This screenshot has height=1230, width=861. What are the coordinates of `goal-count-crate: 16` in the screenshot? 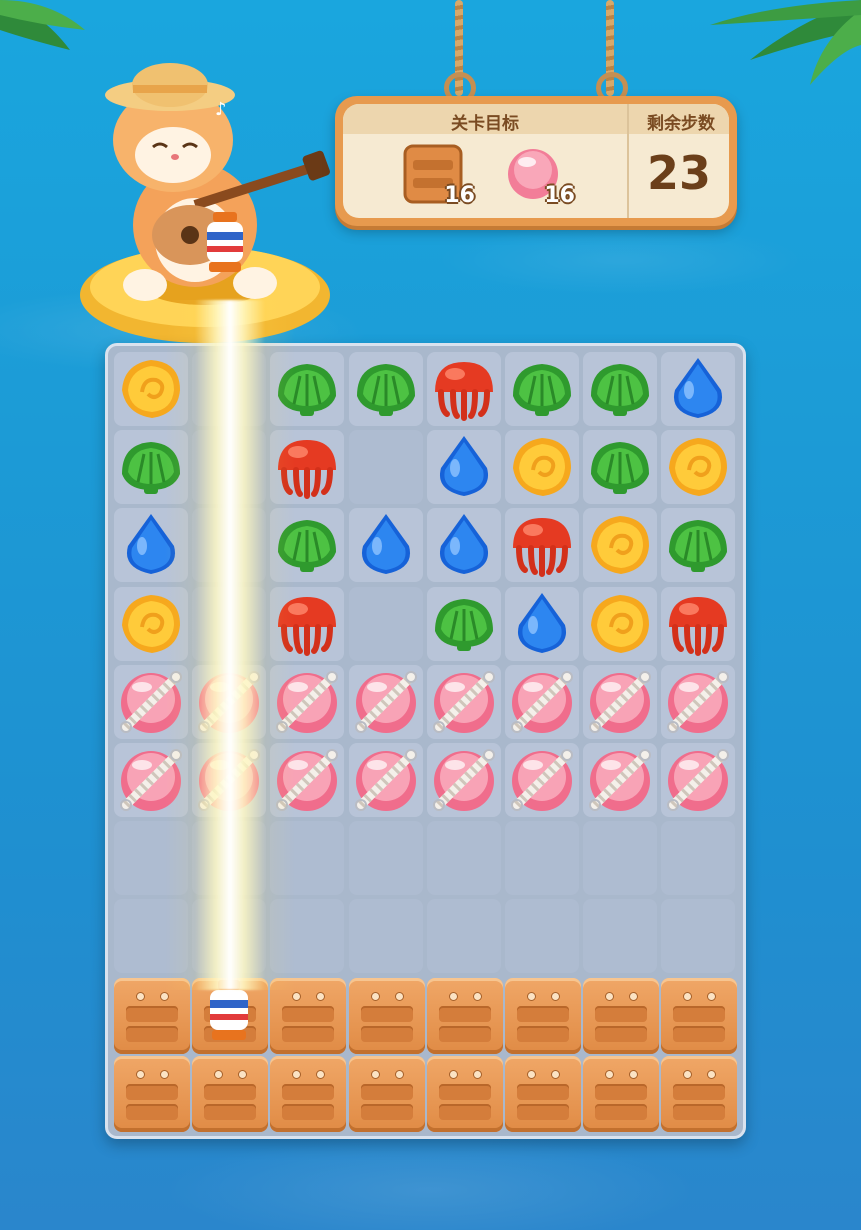 It's located at (459, 195).